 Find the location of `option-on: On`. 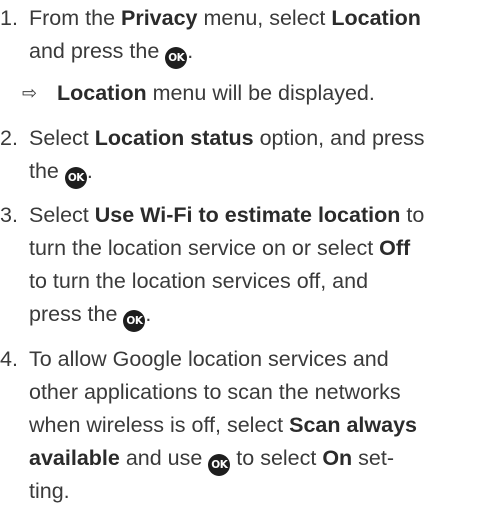

option-on: On is located at coordinates (337, 458).